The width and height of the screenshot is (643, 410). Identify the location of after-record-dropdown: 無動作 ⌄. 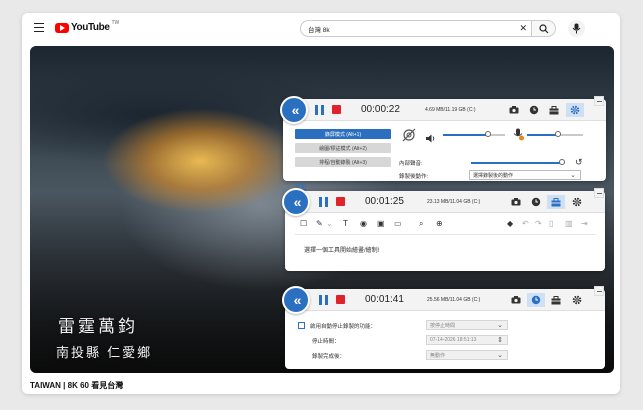
(467, 355).